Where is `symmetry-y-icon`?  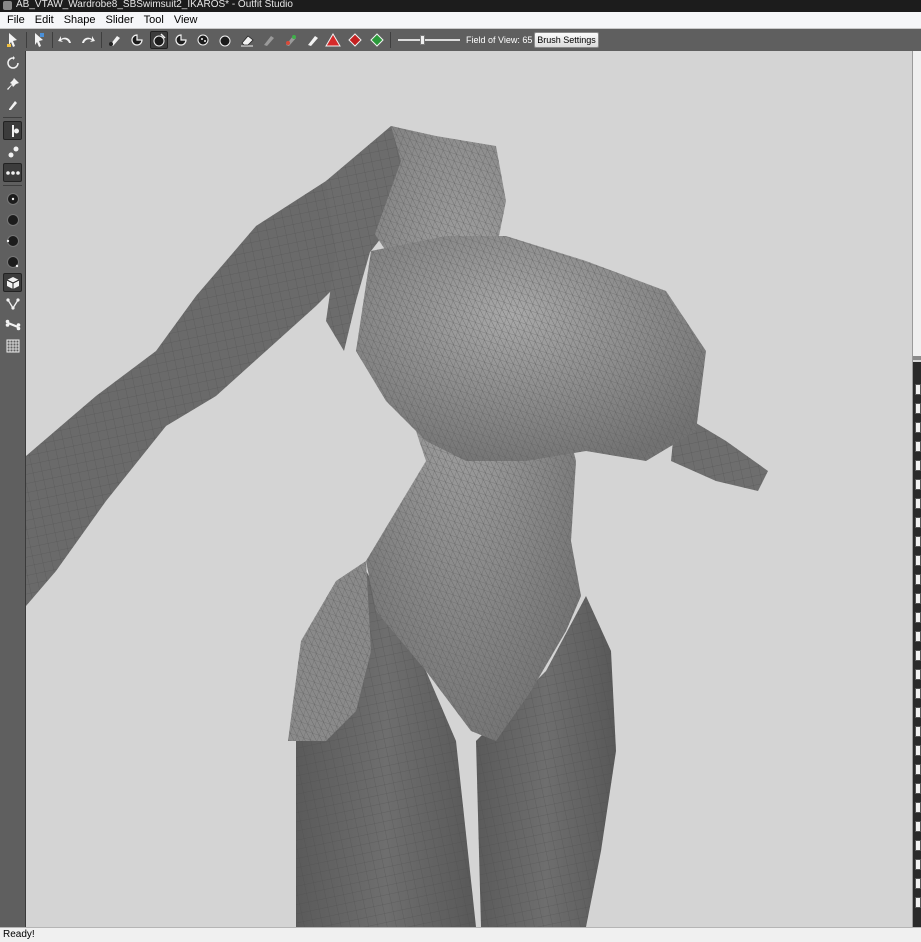 symmetry-y-icon is located at coordinates (13, 151).